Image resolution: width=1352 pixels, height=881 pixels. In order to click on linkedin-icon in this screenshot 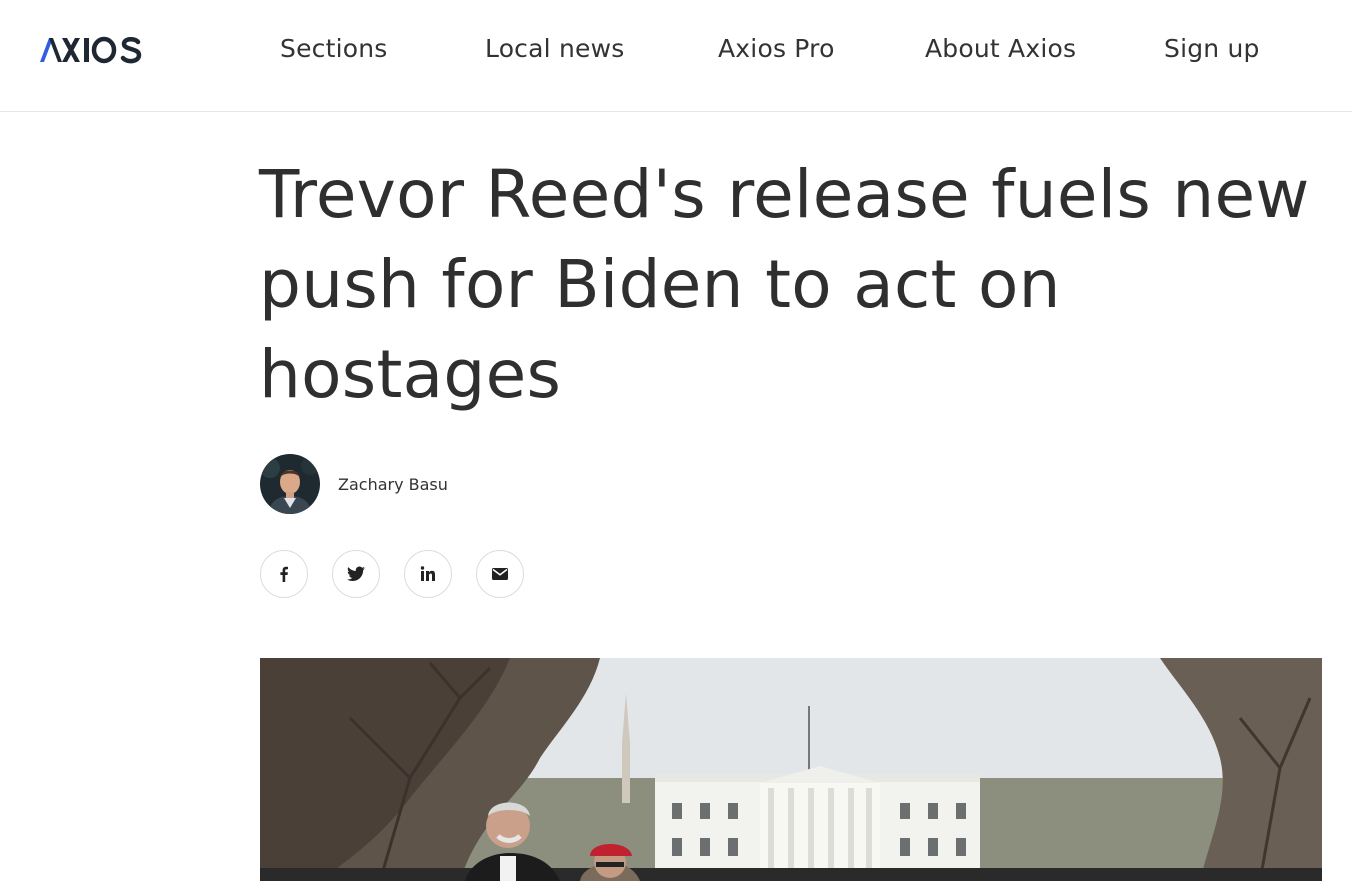, I will do `click(427, 573)`.